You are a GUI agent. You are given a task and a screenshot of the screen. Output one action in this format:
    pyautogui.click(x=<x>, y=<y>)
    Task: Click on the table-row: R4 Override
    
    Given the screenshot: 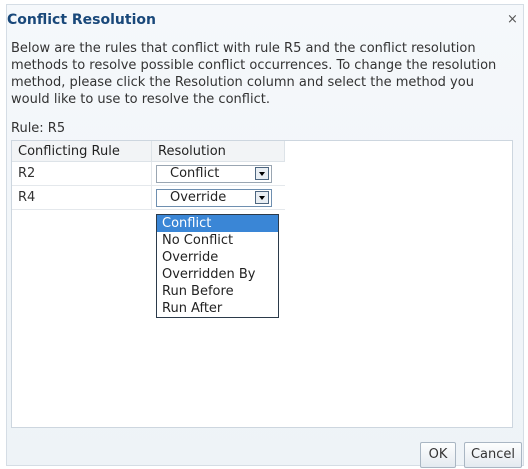 What is the action you would take?
    pyautogui.click(x=148, y=198)
    